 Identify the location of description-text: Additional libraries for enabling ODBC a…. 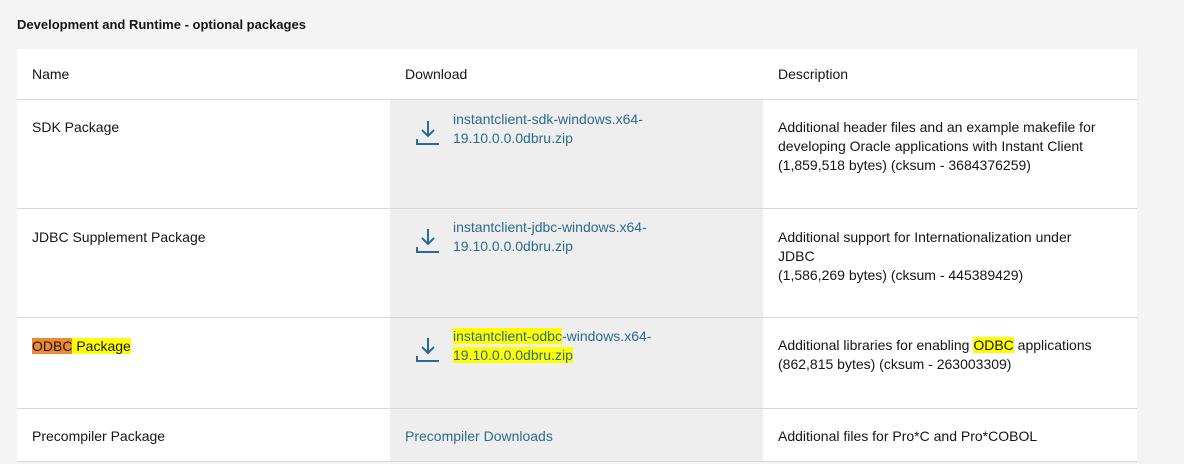
(935, 354).